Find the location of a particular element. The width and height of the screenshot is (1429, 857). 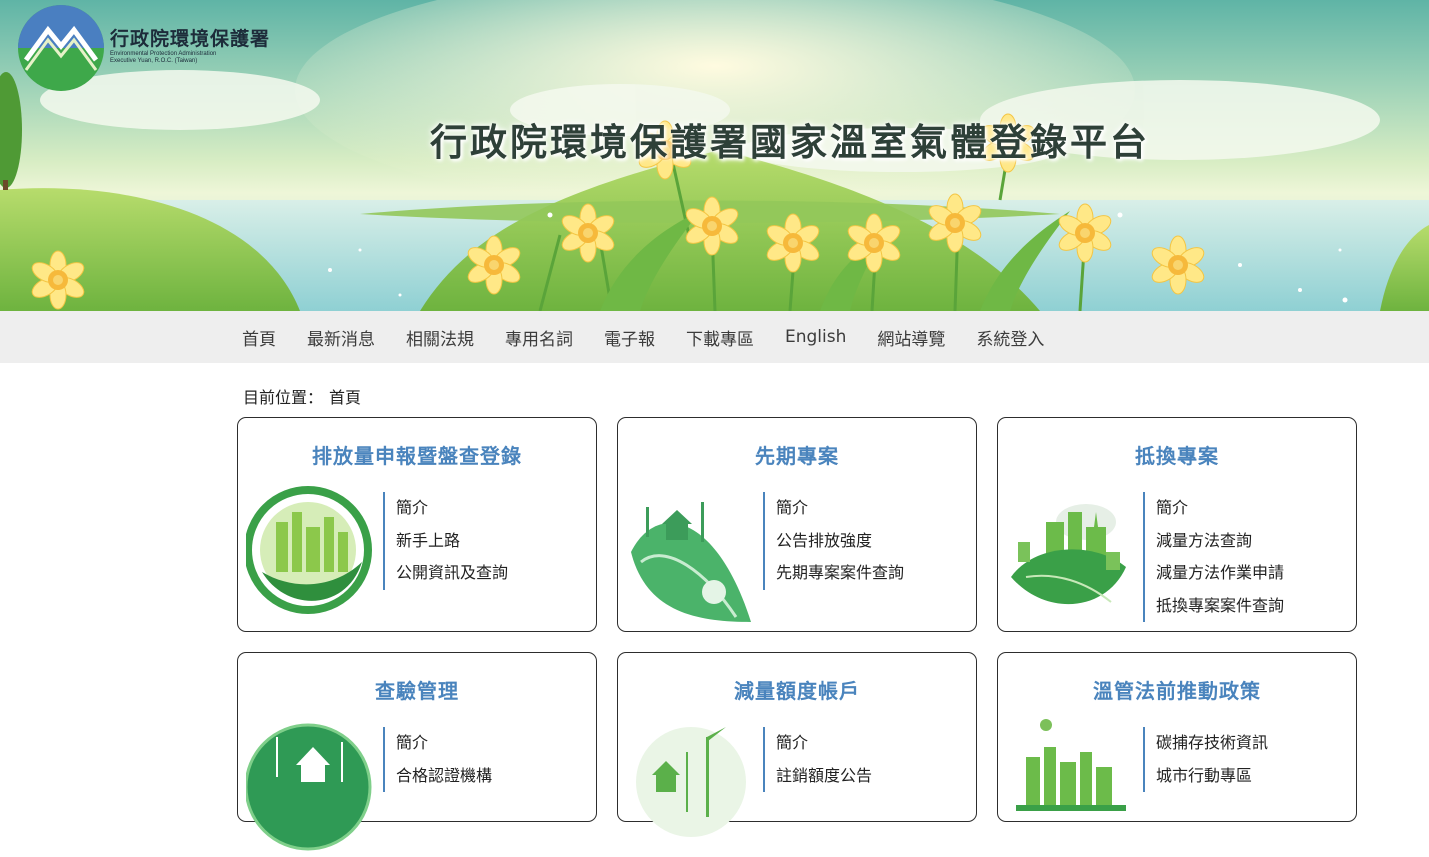

breadcrumb-label: 目前位置： is located at coordinates (283, 397).